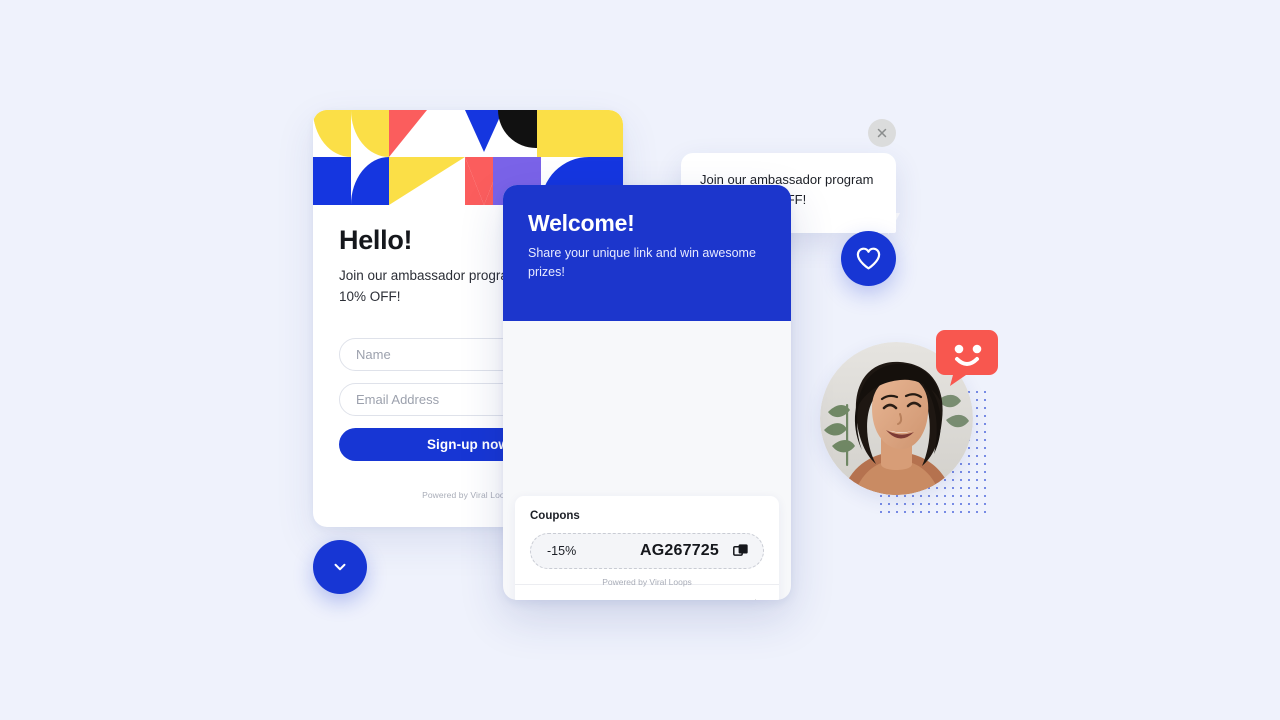  I want to click on chevron-down-icon, so click(340, 567).